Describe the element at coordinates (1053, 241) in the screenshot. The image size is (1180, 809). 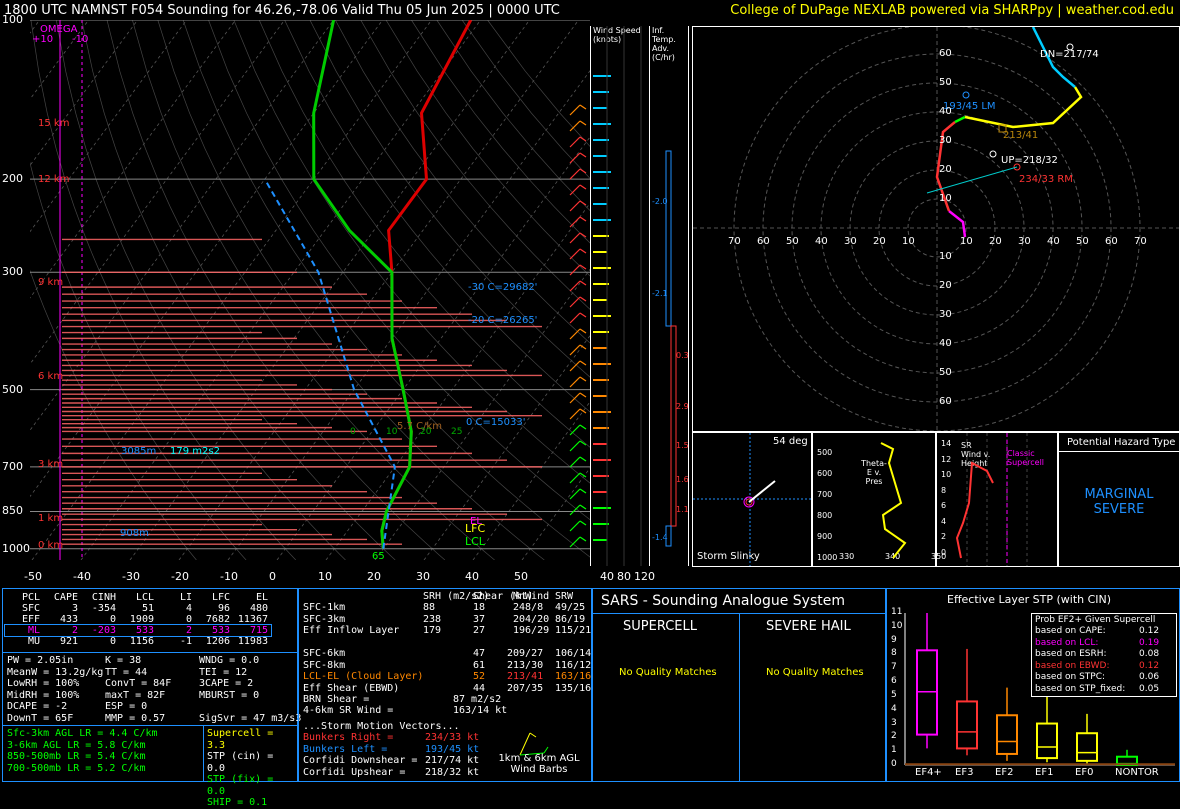
I see `hodo-axis-label: 40` at that location.